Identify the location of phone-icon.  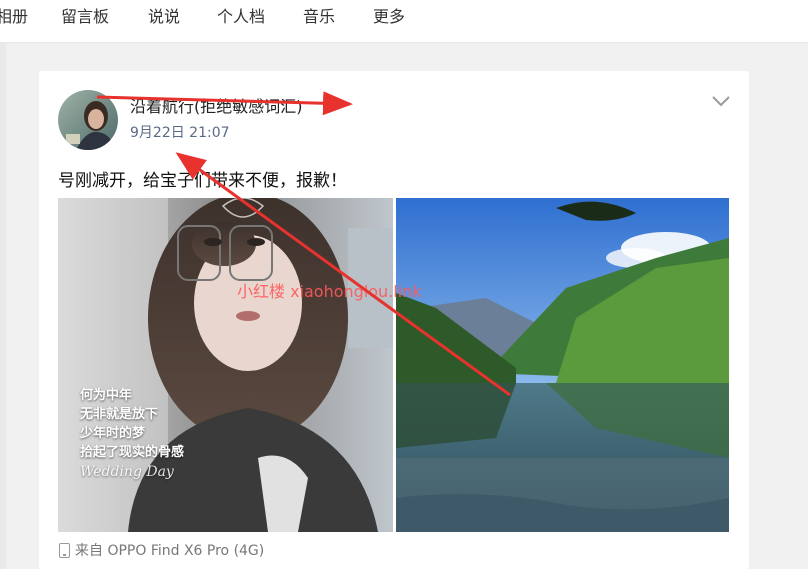
(64, 550).